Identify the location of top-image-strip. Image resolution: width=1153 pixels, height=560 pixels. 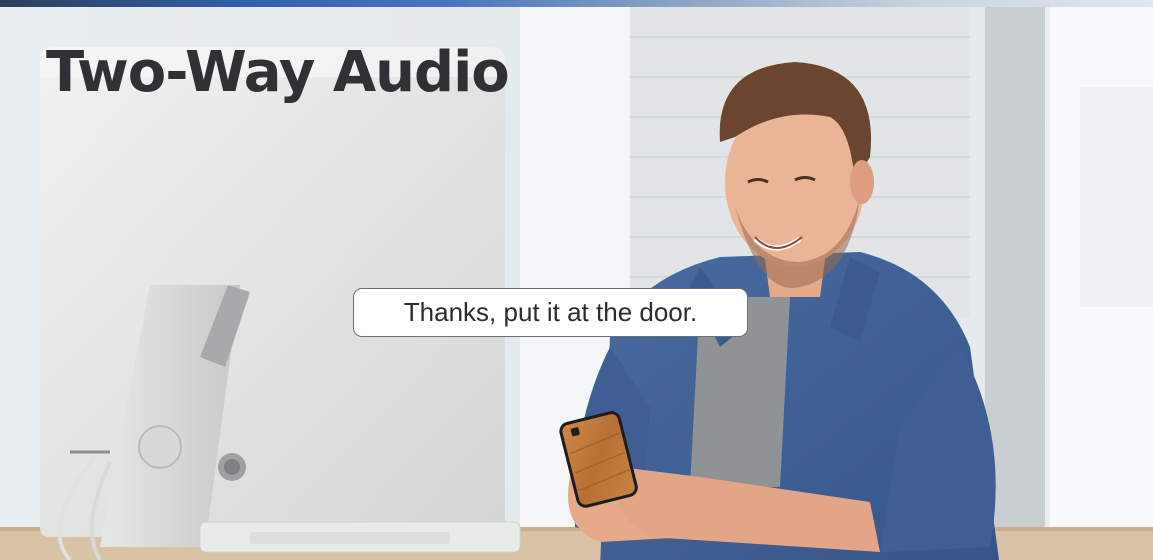
(576, 3).